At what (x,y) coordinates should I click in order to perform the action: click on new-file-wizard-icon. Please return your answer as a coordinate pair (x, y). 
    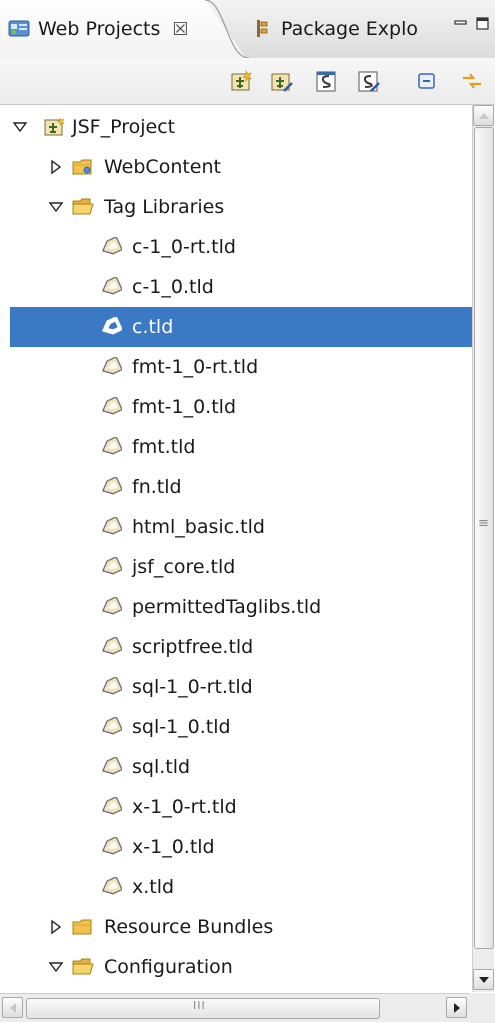
    Looking at the image, I should click on (369, 81).